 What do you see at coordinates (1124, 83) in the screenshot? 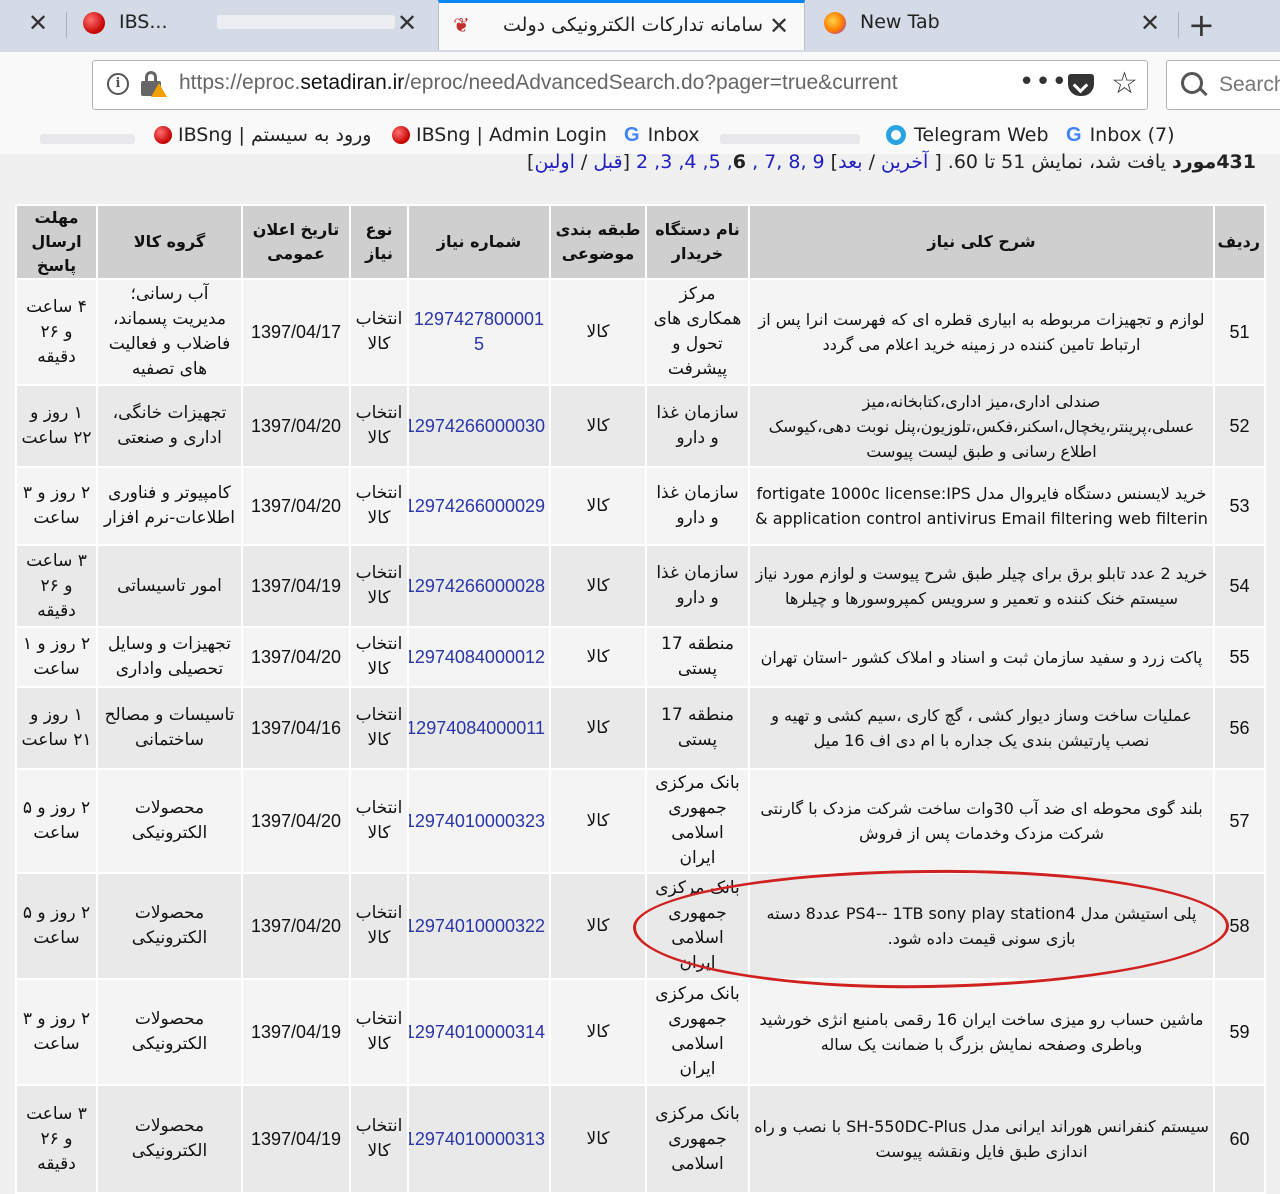
I see `bookmark-star-icon: ☆` at bounding box center [1124, 83].